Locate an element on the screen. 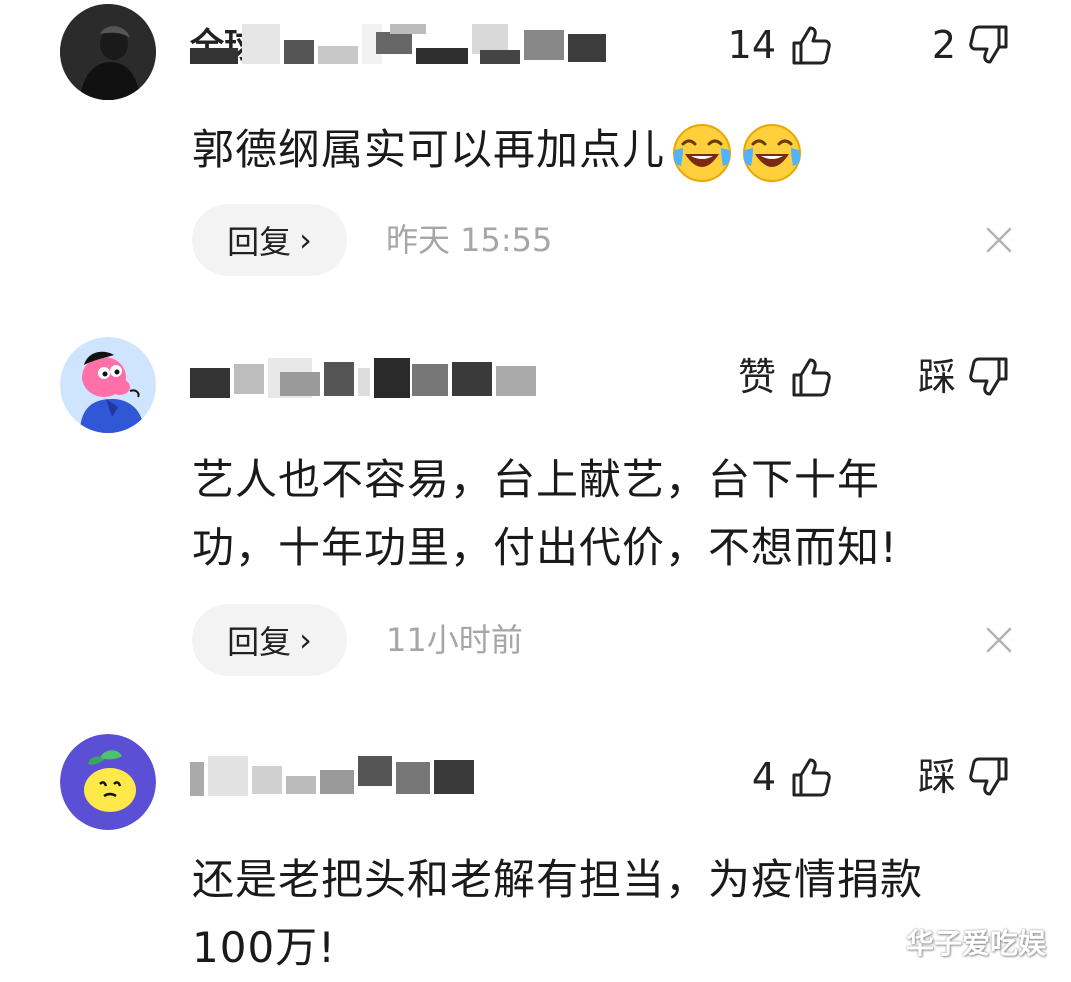 Image resolution: width=1071 pixels, height=982 pixels. like-count: 4 is located at coordinates (763, 777).